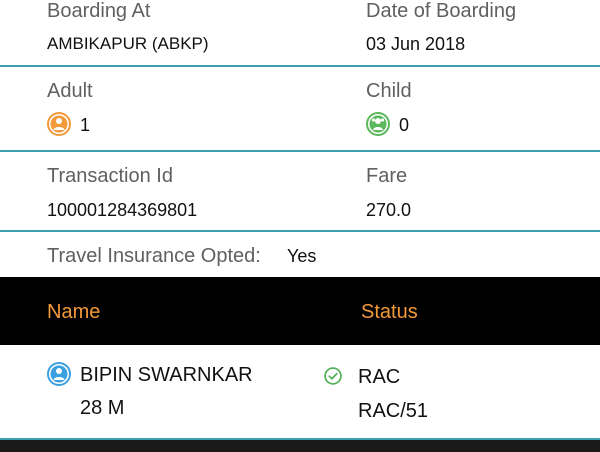  I want to click on booking-status-detail: RAC/51, so click(393, 411).